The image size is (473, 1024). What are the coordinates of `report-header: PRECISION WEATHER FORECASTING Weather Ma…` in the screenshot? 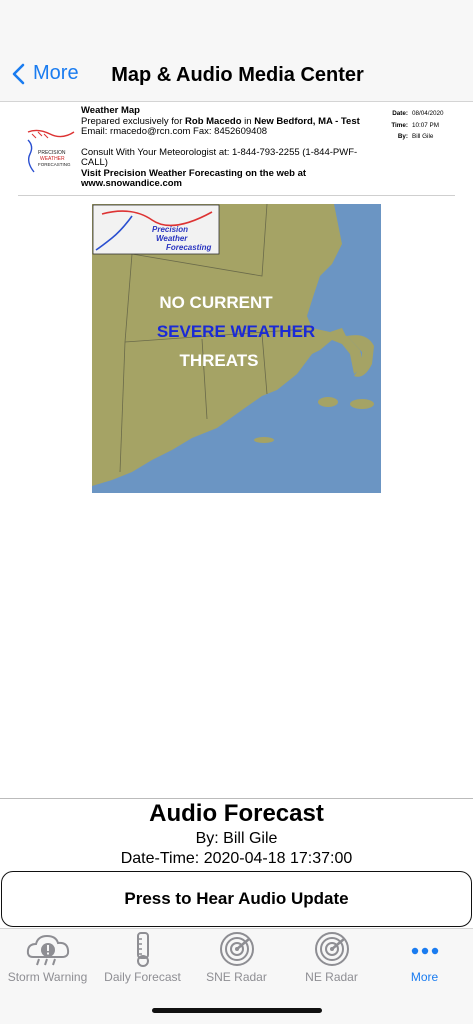 It's located at (236, 150).